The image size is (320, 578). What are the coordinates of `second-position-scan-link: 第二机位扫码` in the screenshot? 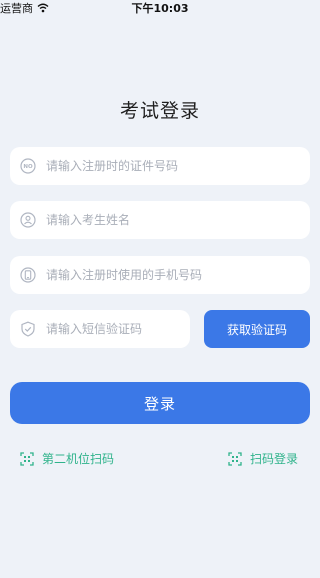 It's located at (67, 458).